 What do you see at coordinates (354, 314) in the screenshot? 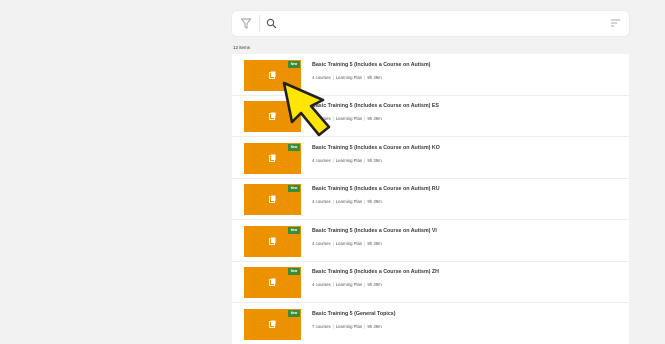
I see `item-title: Basic Training 5 (General Topics)` at bounding box center [354, 314].